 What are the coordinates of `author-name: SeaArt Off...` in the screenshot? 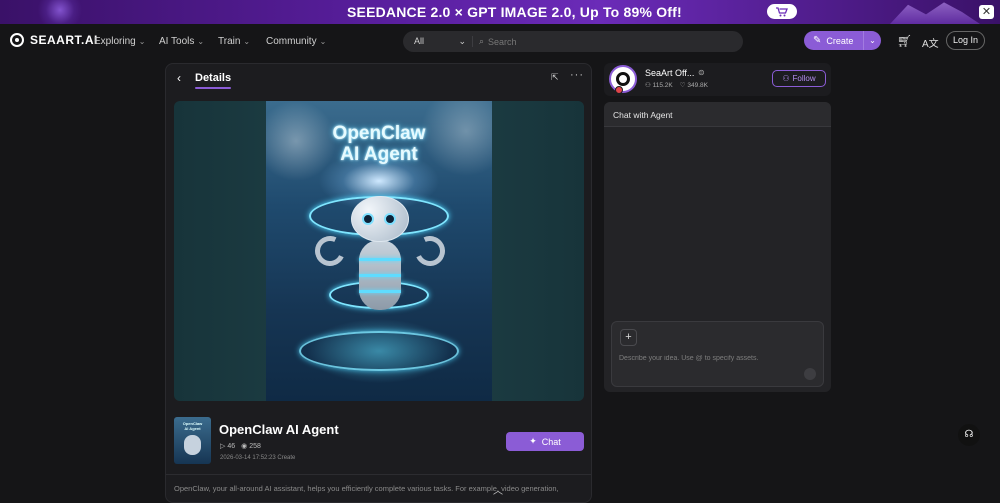 It's located at (669, 73).